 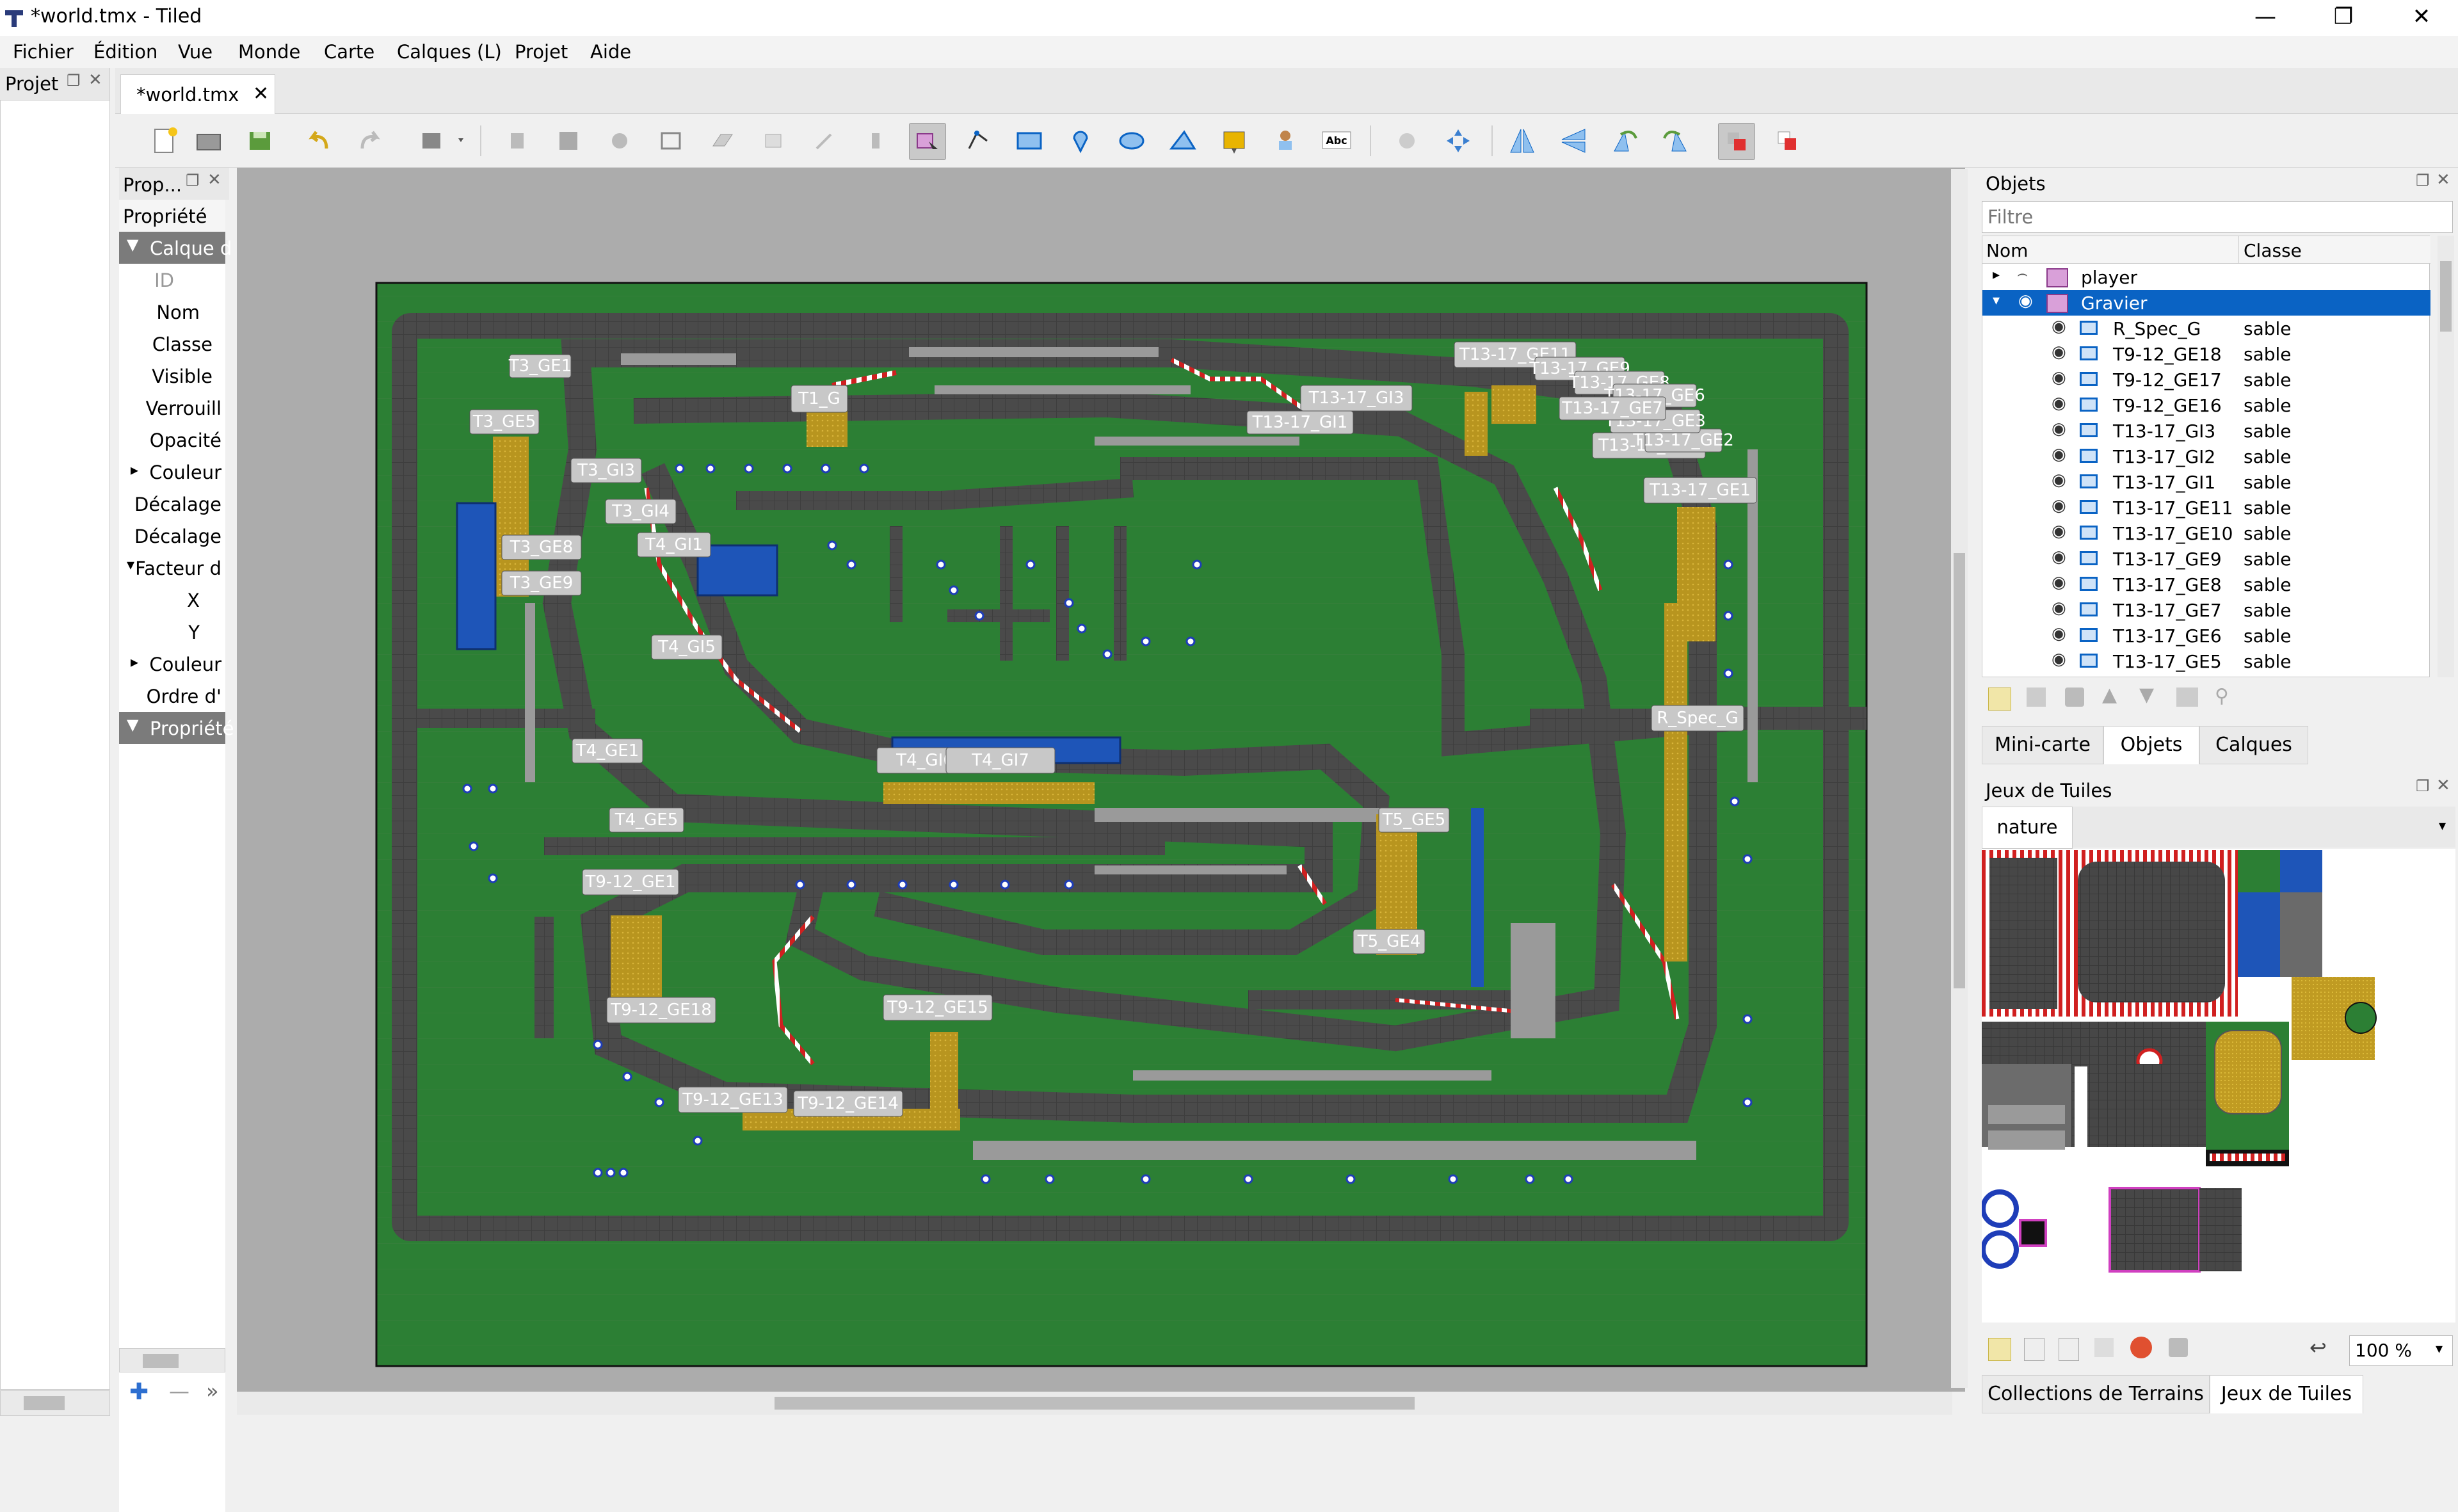 I want to click on close-properties-icon: ✕, so click(x=214, y=179).